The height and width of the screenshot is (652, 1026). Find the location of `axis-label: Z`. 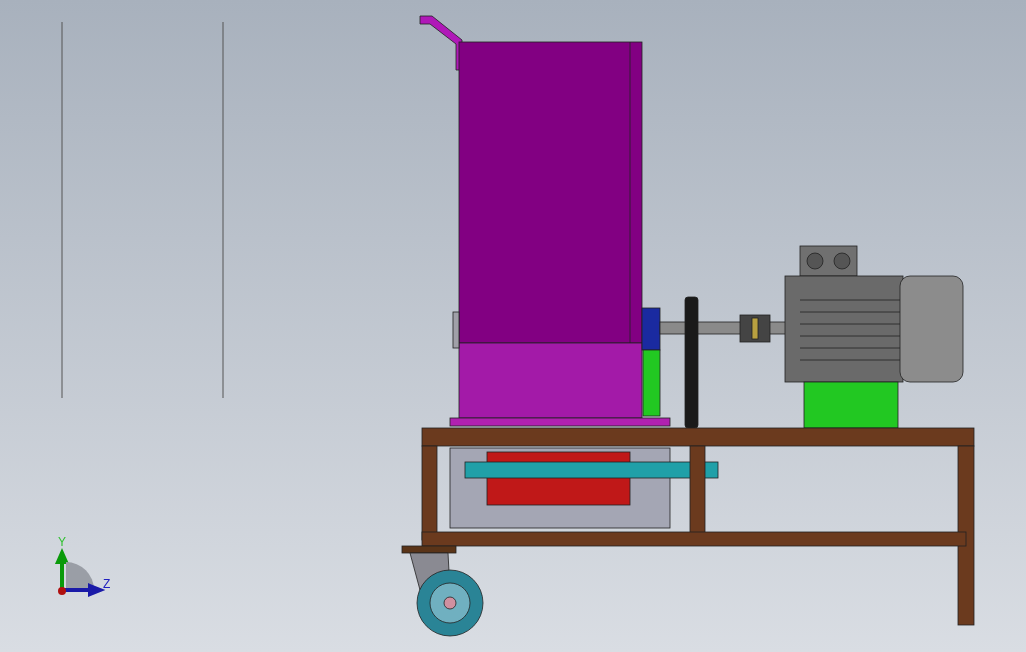

axis-label: Z is located at coordinates (107, 584).